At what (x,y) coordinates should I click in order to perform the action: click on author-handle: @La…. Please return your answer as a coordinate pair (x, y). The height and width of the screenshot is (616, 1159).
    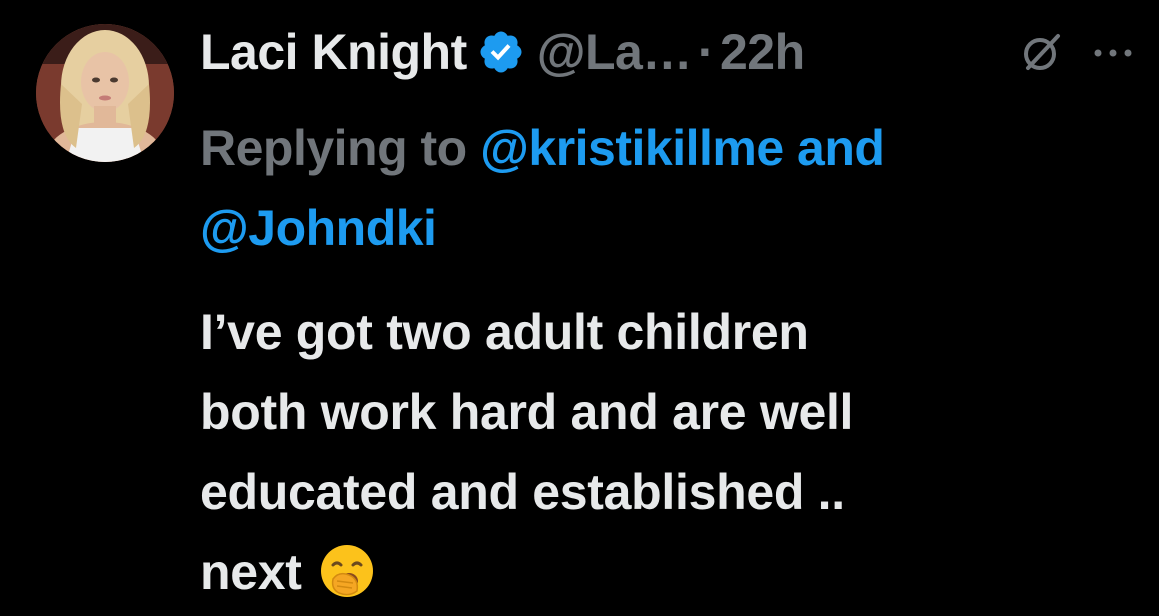
    Looking at the image, I should click on (615, 52).